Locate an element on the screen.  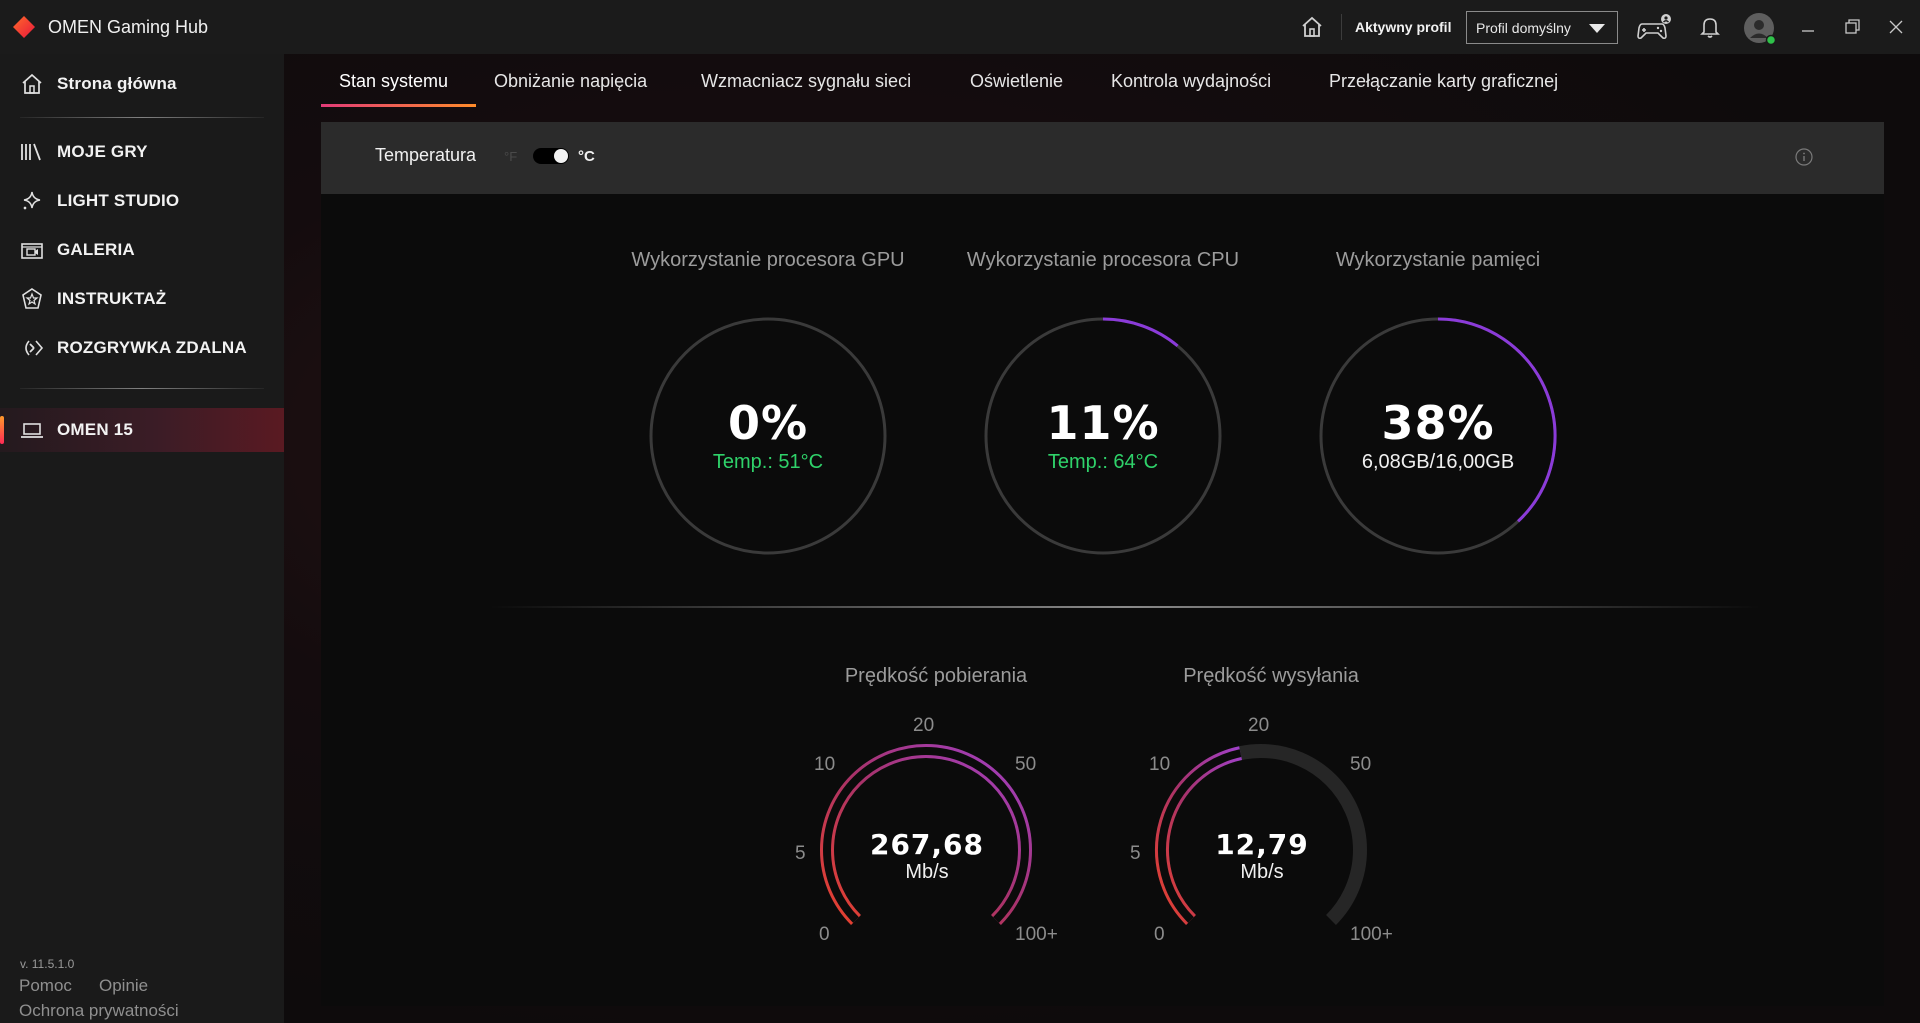
download-speed-value: 267,68 is located at coordinates (927, 844).